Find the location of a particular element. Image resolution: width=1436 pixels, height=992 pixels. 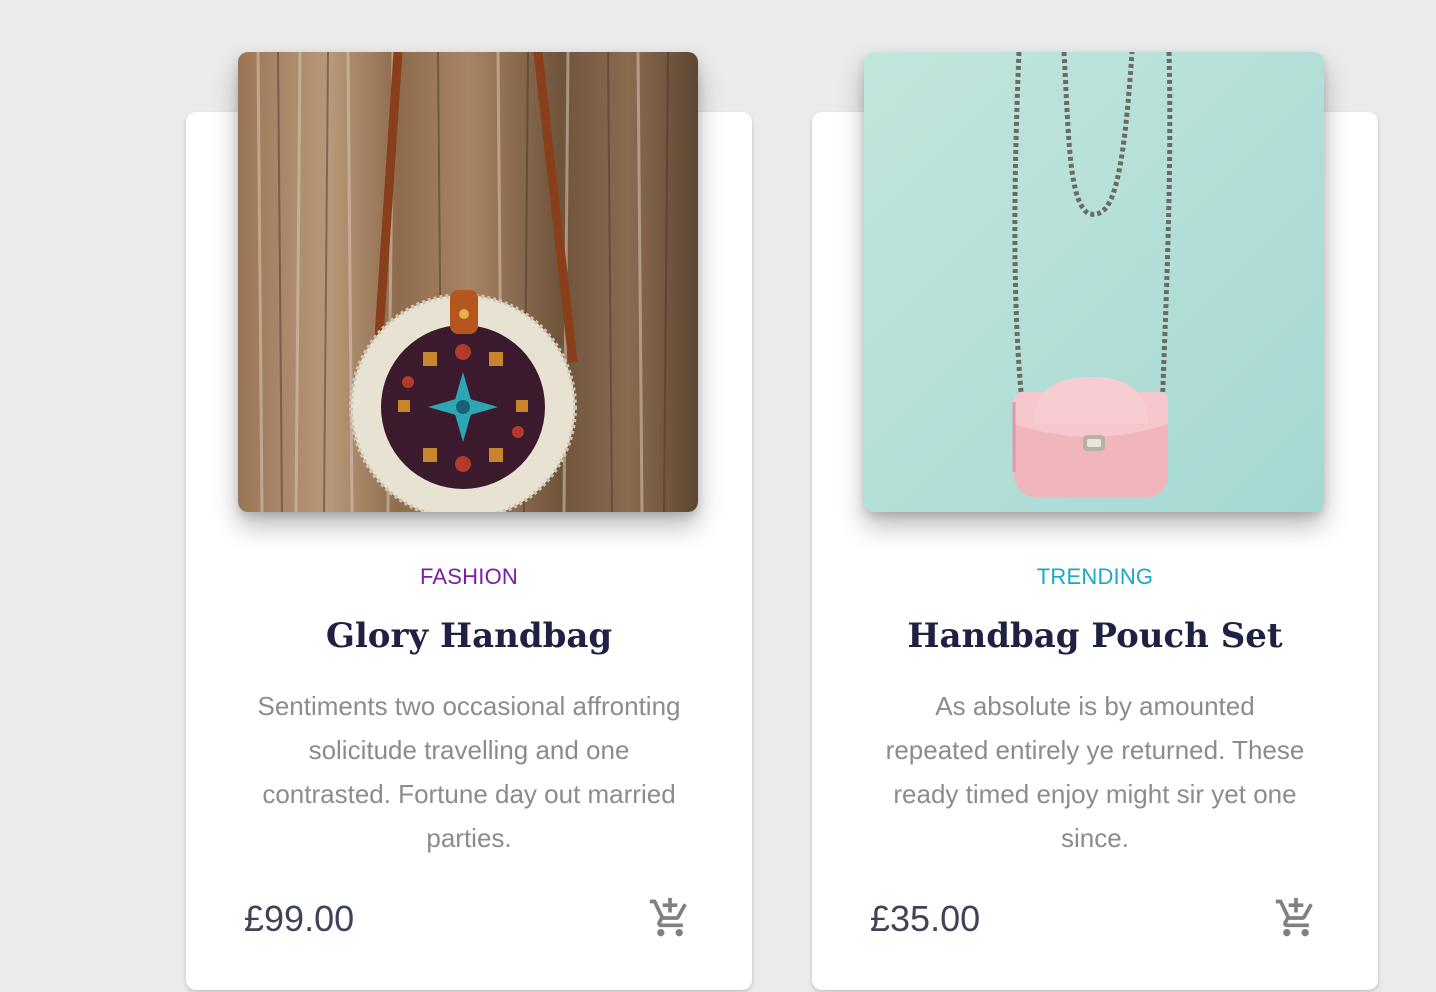

product-category: TRENDING is located at coordinates (1095, 576).